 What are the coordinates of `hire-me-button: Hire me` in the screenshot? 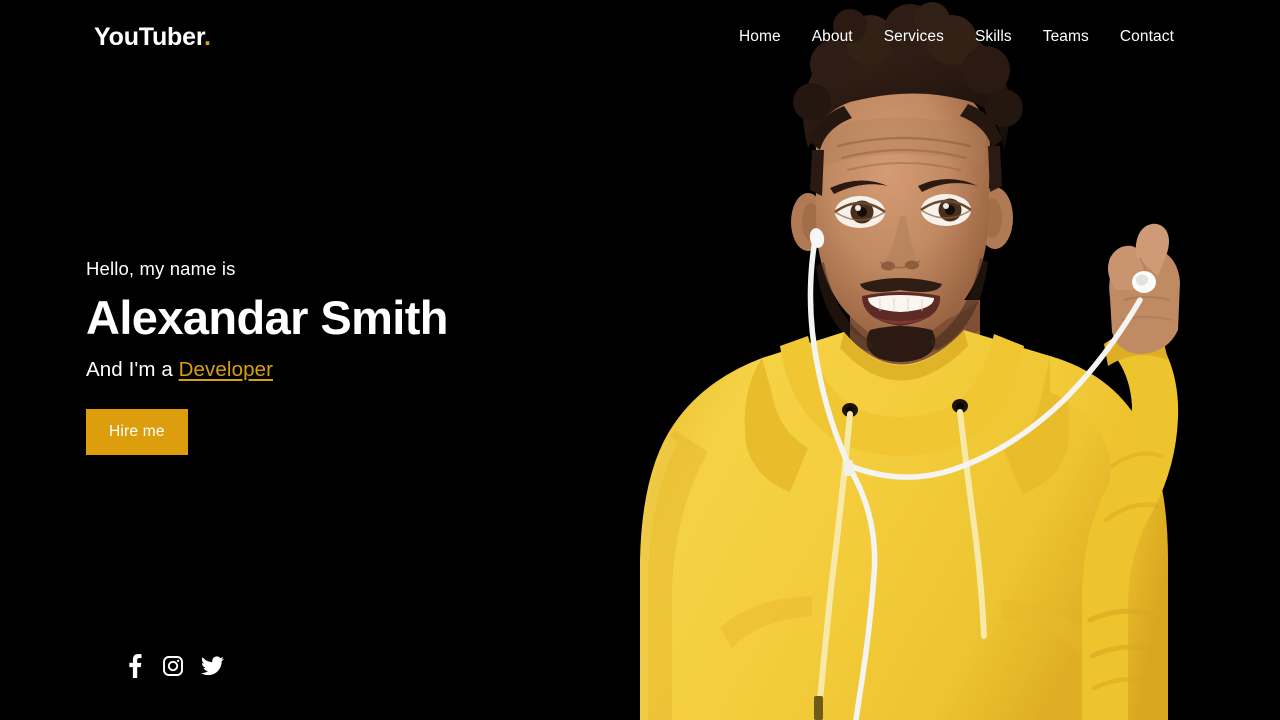 It's located at (137, 432).